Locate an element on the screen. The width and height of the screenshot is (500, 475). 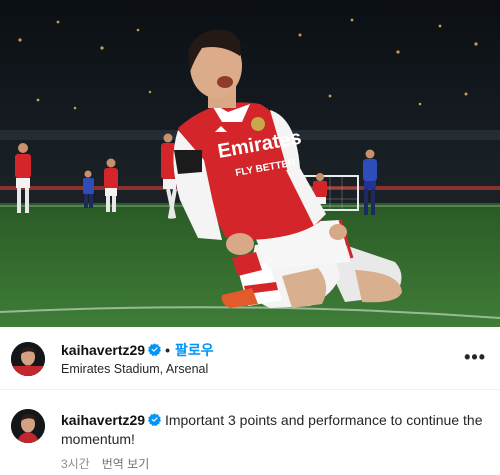
more-options-icon: ••• is located at coordinates (475, 357).